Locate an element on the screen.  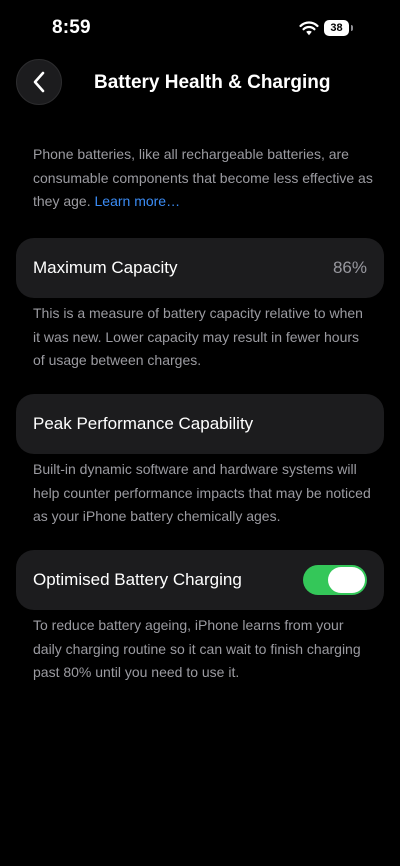
battery-tip is located at coordinates (352, 28).